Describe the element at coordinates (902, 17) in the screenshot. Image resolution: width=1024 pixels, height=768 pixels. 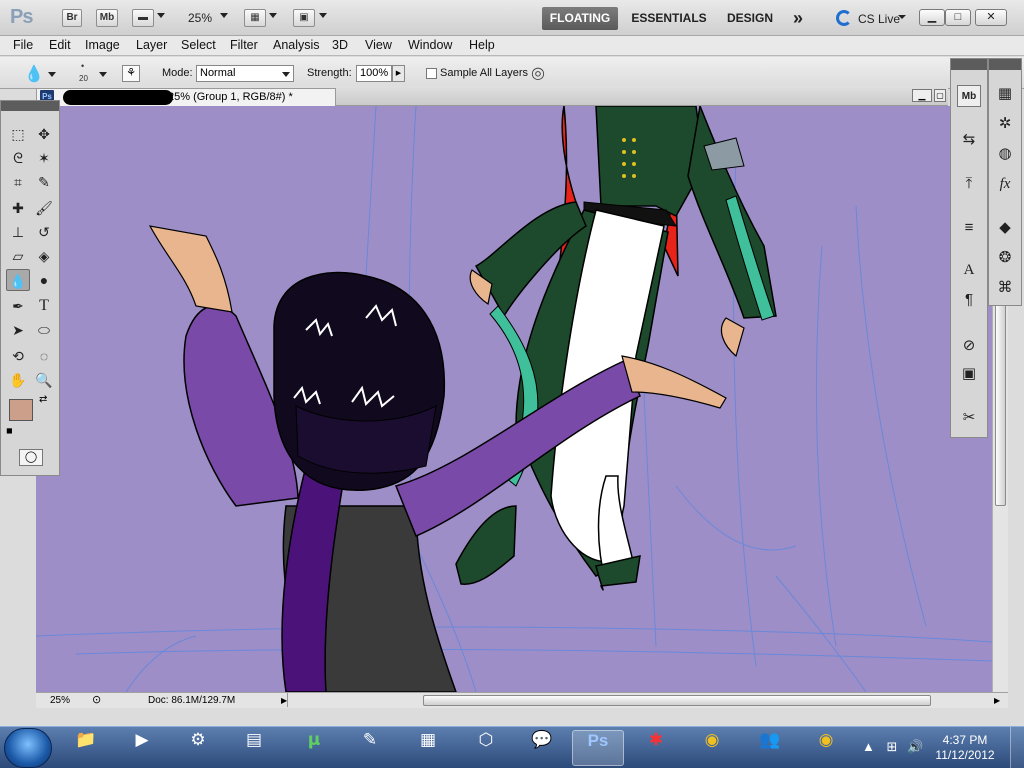
I see `cs-live-dropdown-icon` at that location.